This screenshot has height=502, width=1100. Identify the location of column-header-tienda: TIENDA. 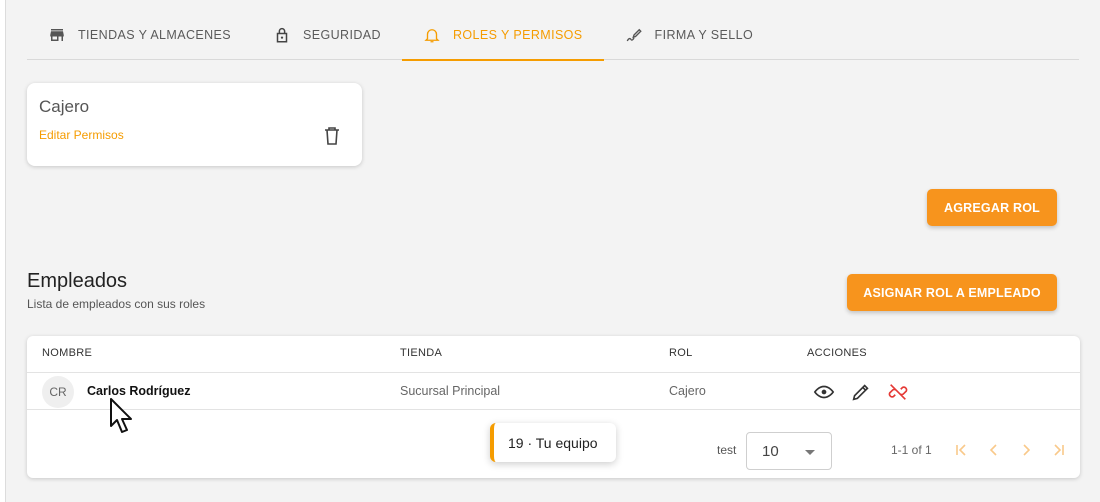
(421, 353).